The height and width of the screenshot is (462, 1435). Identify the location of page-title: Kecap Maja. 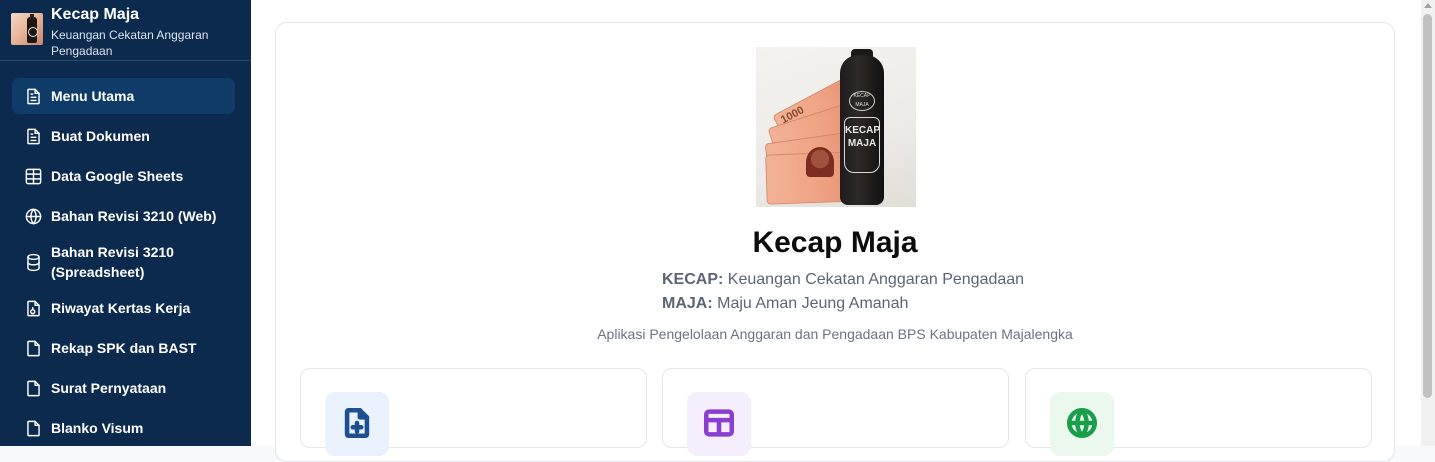
(835, 242).